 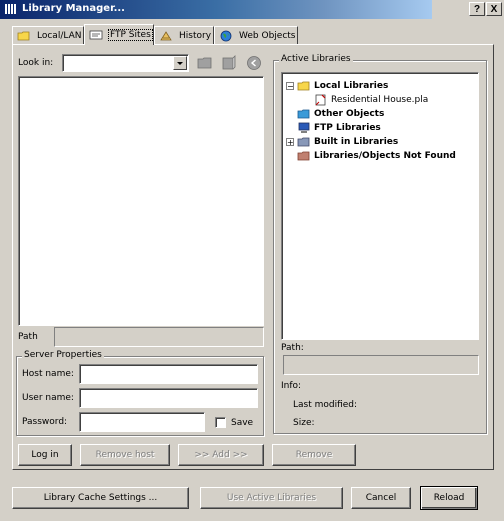 I want to click on globe-icon, so click(x=226, y=35).